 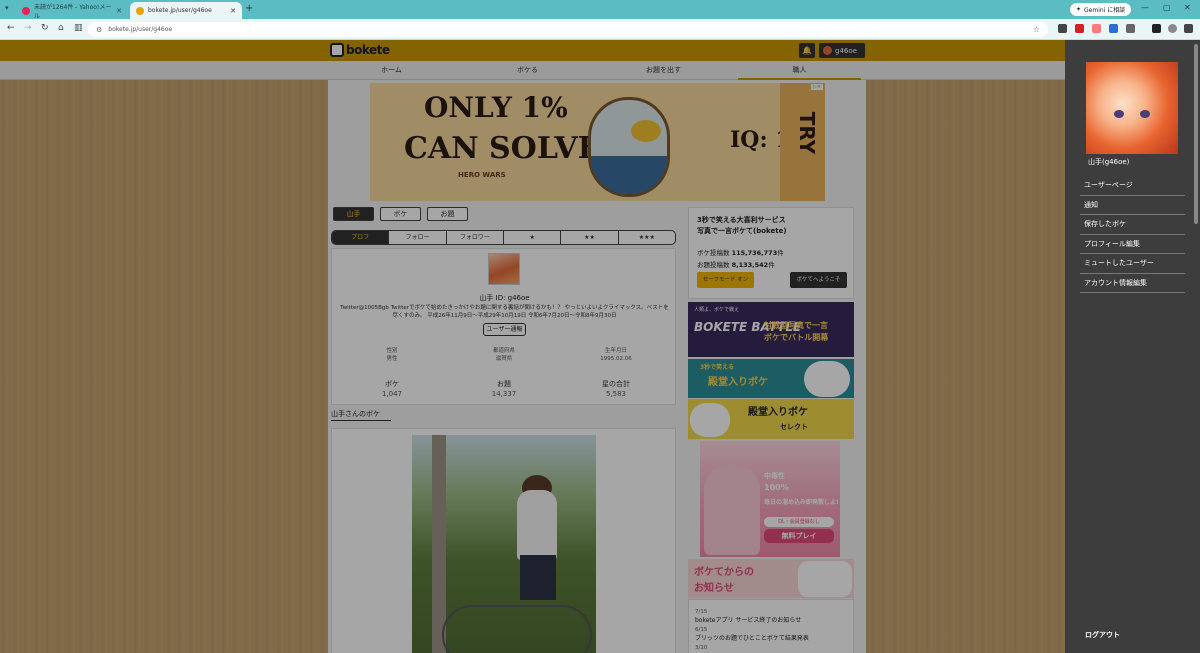 I want to click on user-menu-label: g46oe, so click(x=846, y=50).